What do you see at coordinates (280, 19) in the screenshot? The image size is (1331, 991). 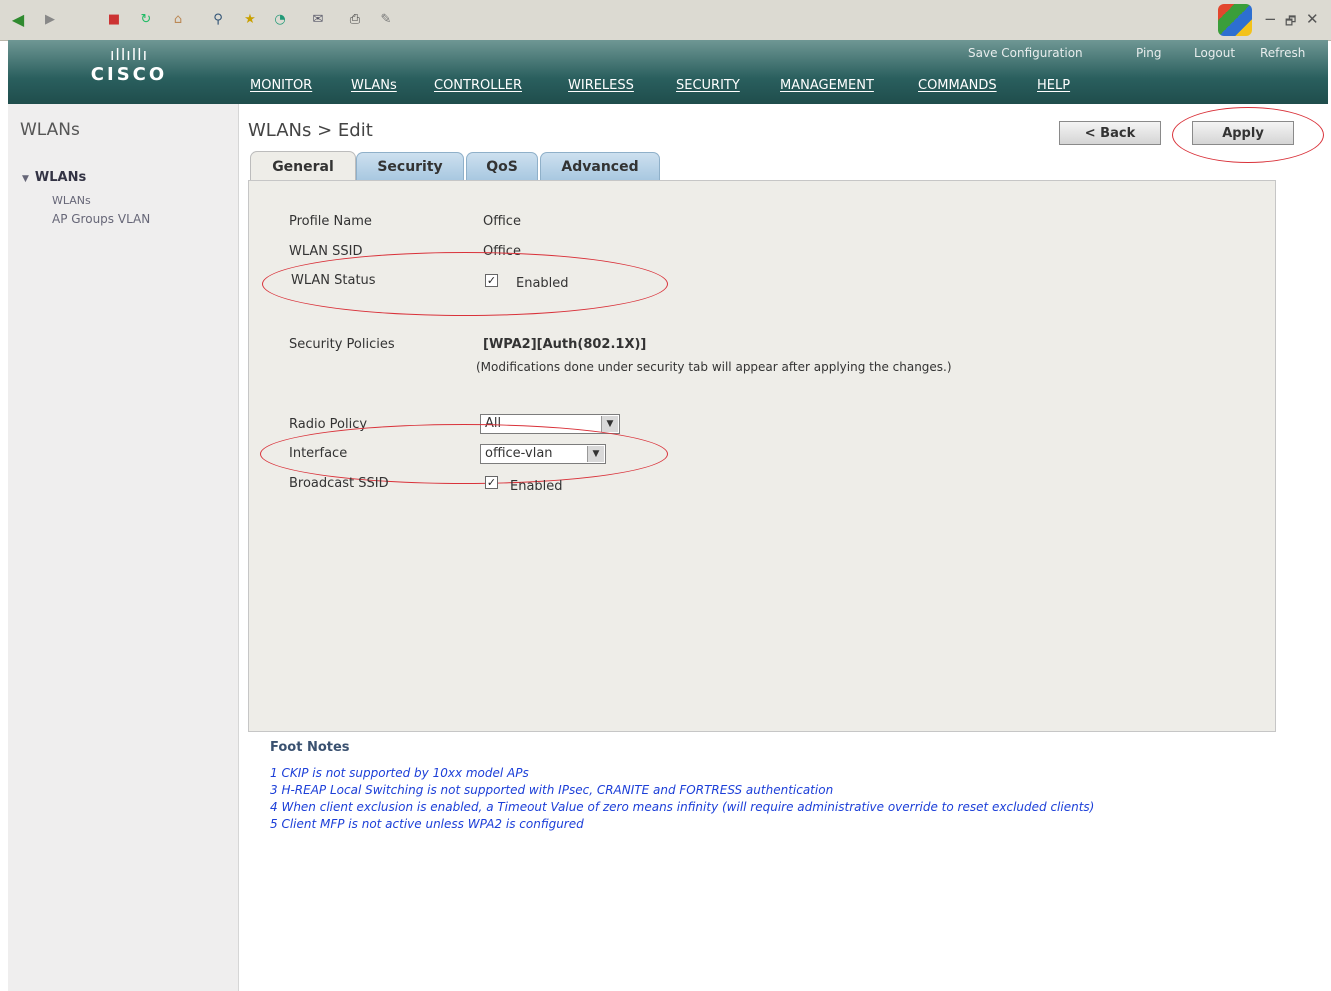 I see `history-icon: ◔` at bounding box center [280, 19].